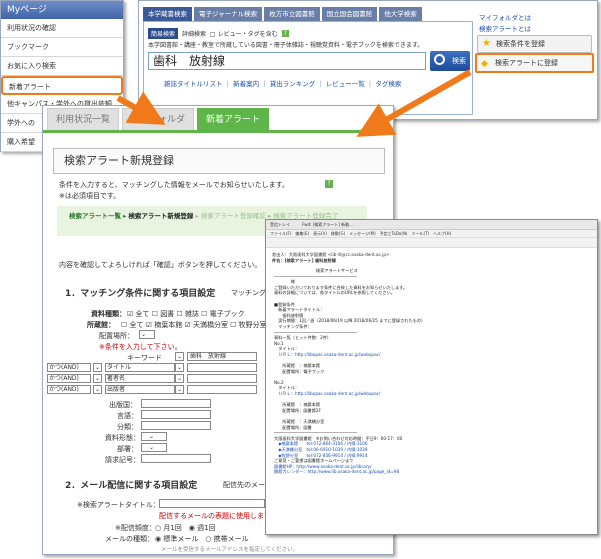 This screenshot has width=601, height=559. What do you see at coordinates (83, 119) in the screenshot?
I see `tab-usage-list: 利用状況一覧` at bounding box center [83, 119].